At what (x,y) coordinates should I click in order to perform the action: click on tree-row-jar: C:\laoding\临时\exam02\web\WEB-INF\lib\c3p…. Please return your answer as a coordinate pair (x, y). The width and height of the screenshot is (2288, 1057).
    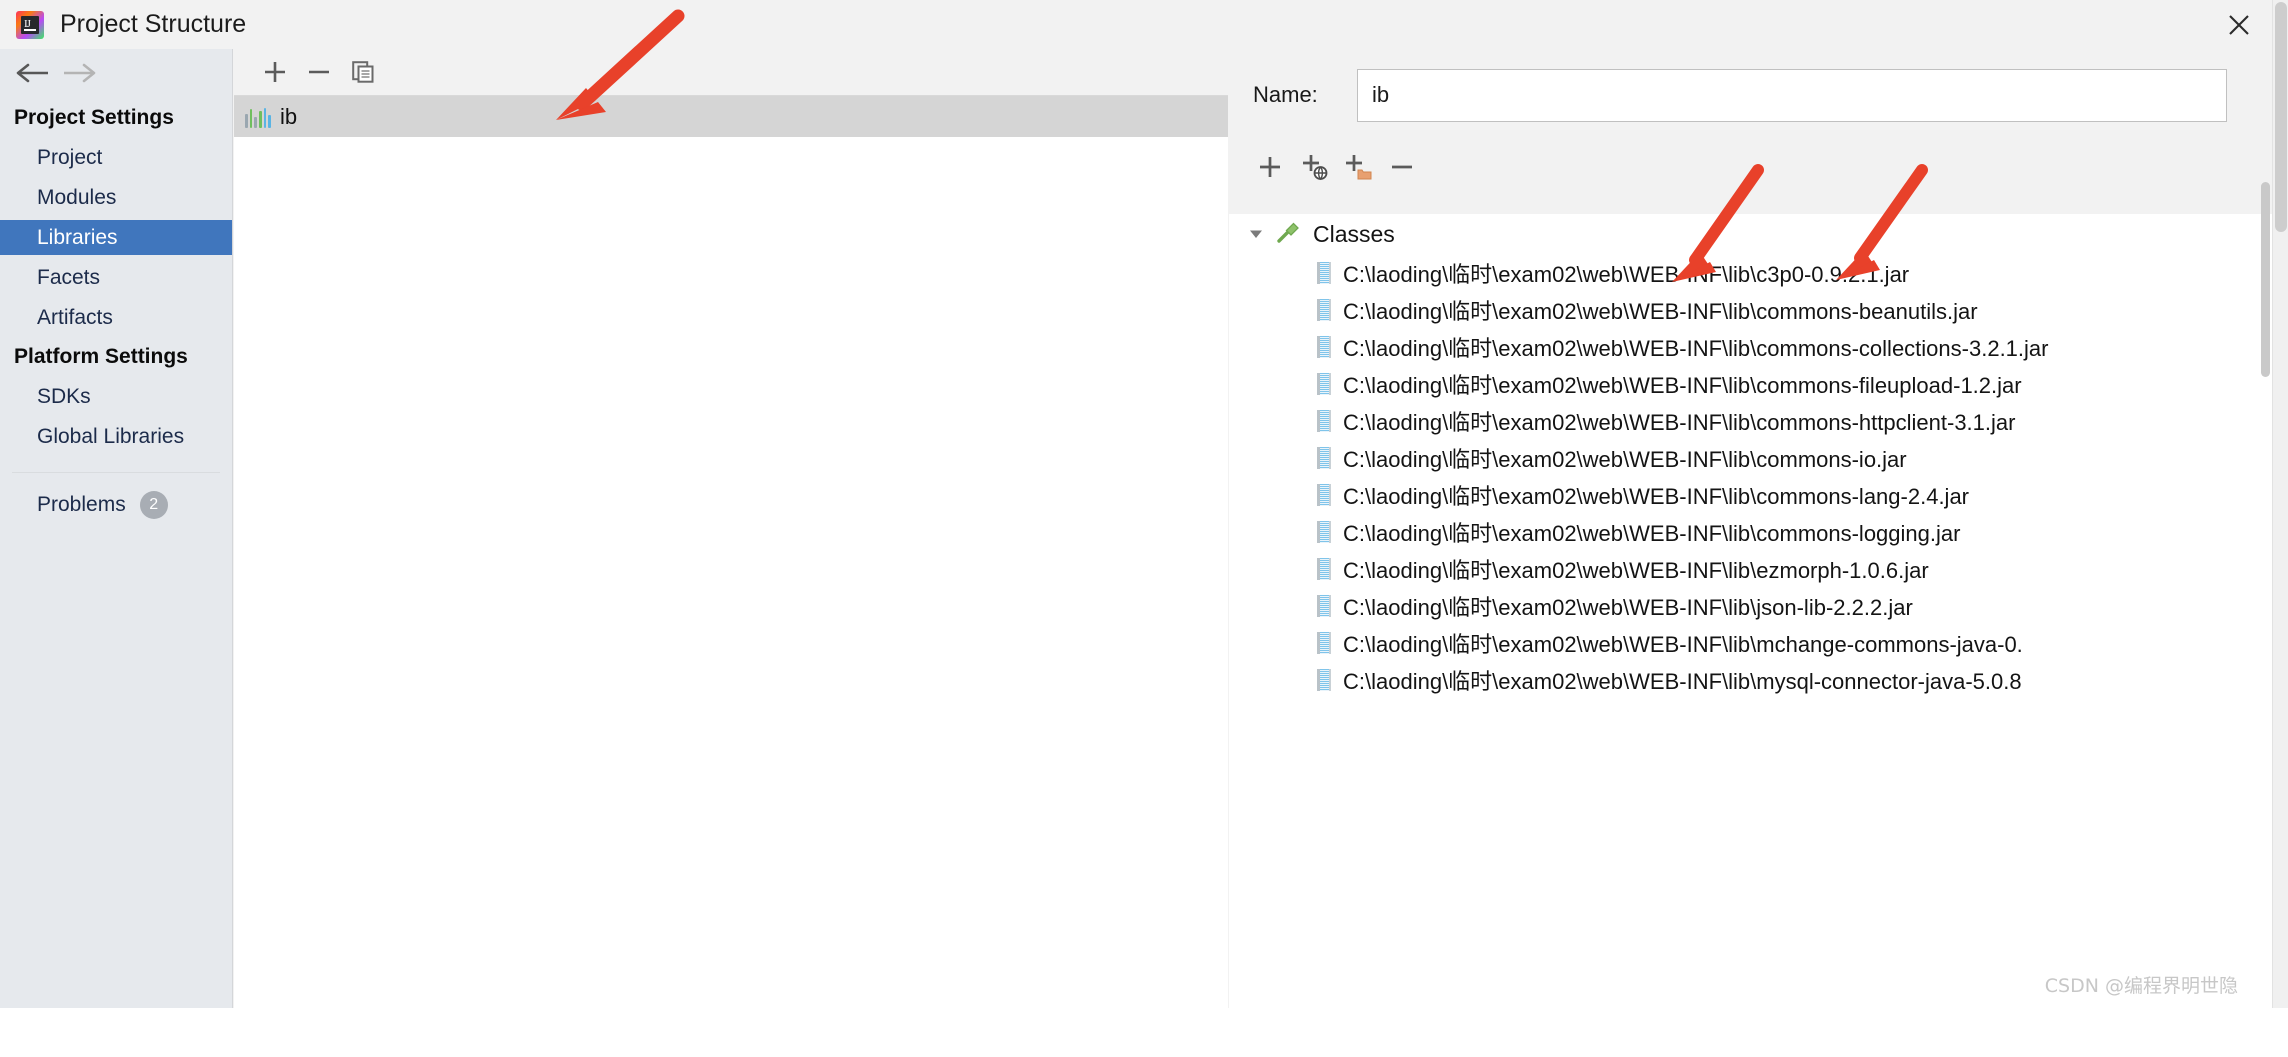
    Looking at the image, I should click on (1750, 272).